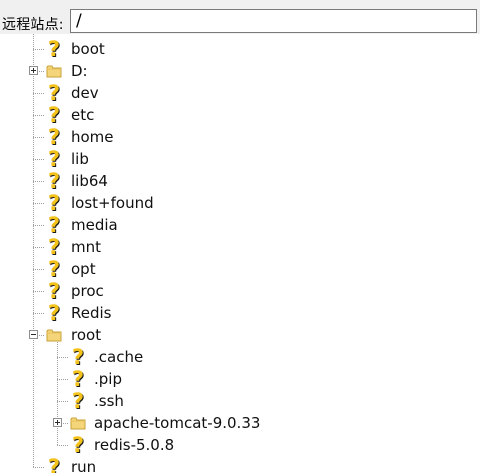  I want to click on tree-item: ? .pip, so click(240, 379).